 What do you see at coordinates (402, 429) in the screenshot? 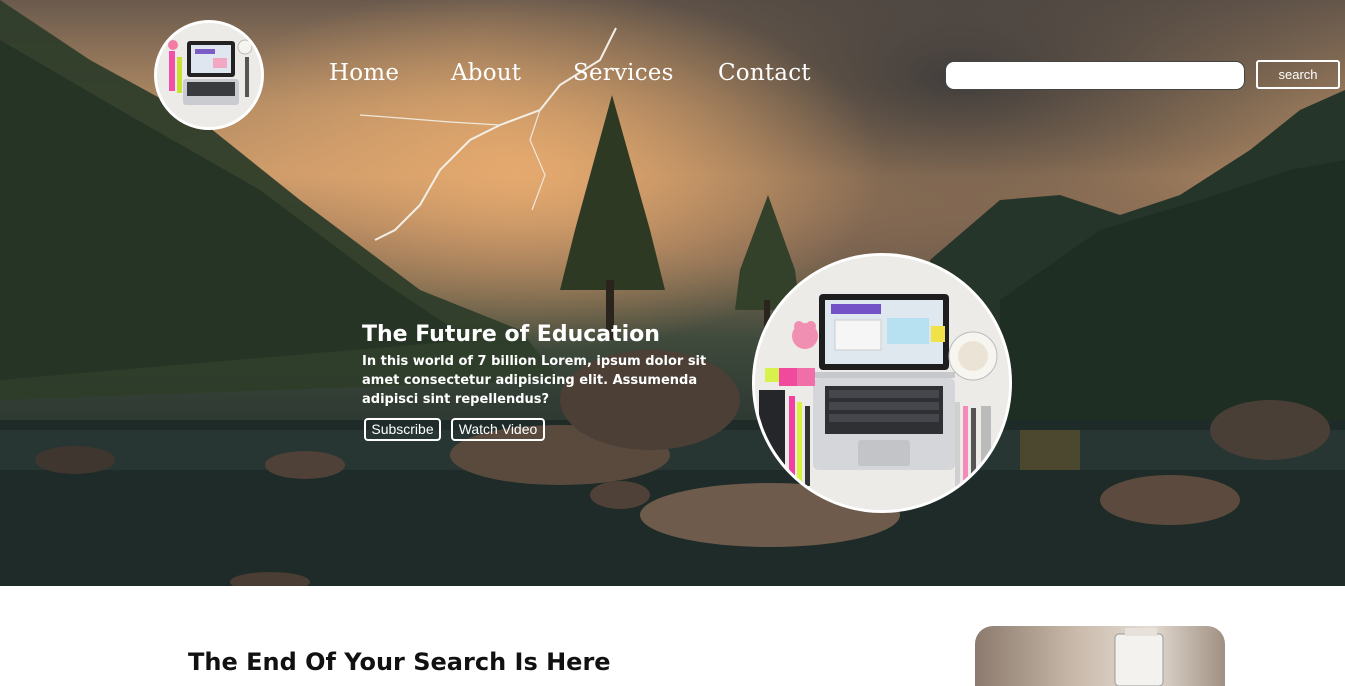
I see `subscribe-button: Subscribe` at bounding box center [402, 429].